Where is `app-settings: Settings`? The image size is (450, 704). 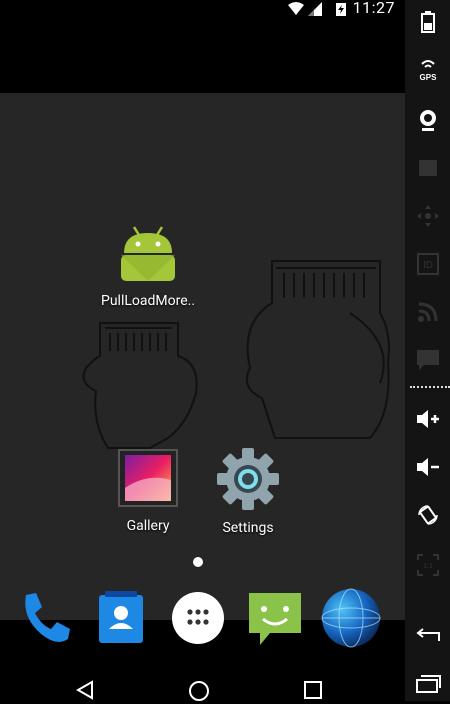
app-settings: Settings is located at coordinates (248, 492).